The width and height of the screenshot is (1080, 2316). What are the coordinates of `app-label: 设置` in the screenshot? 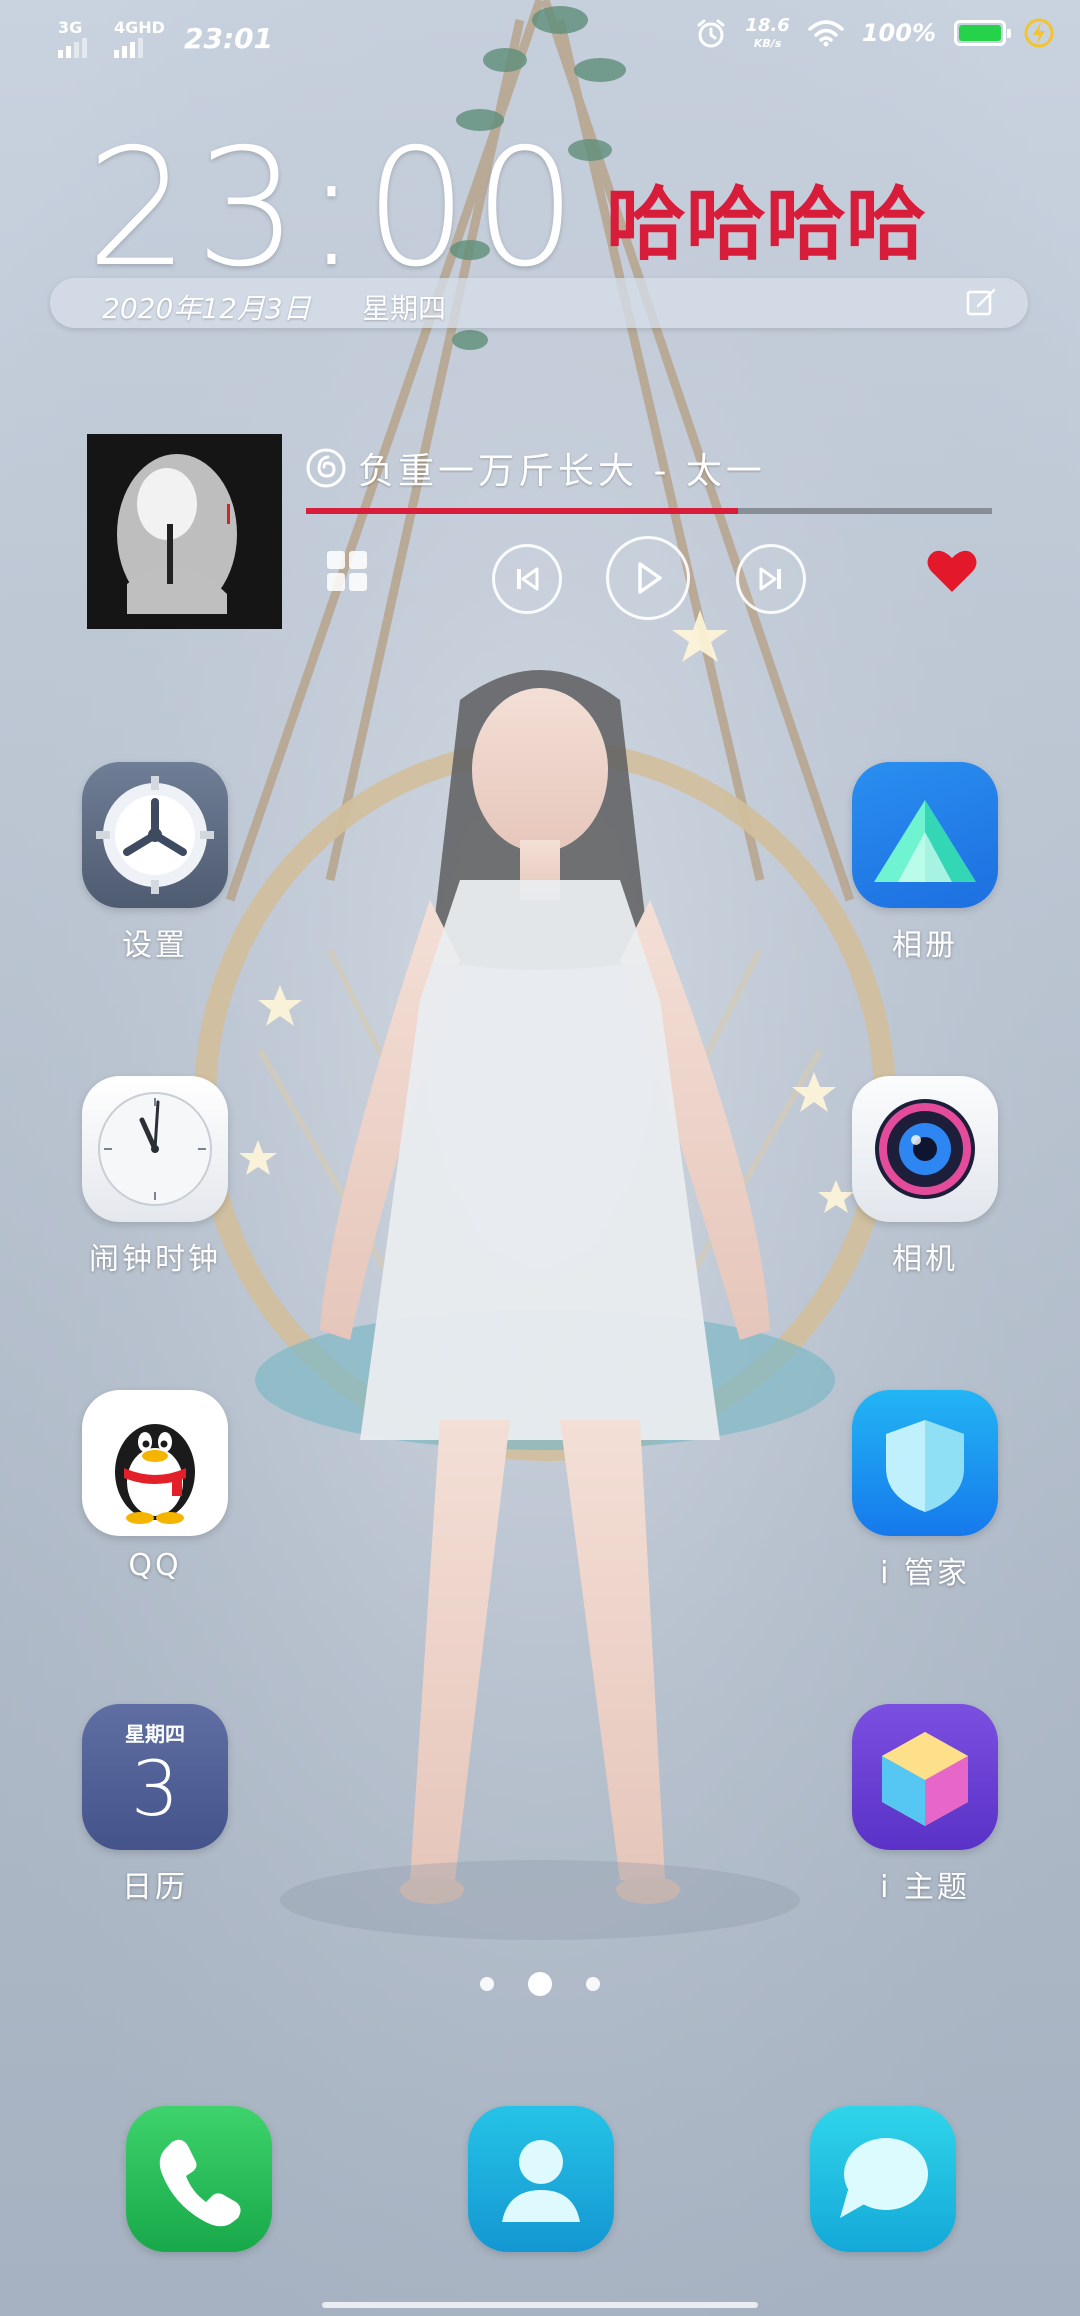 It's located at (155, 945).